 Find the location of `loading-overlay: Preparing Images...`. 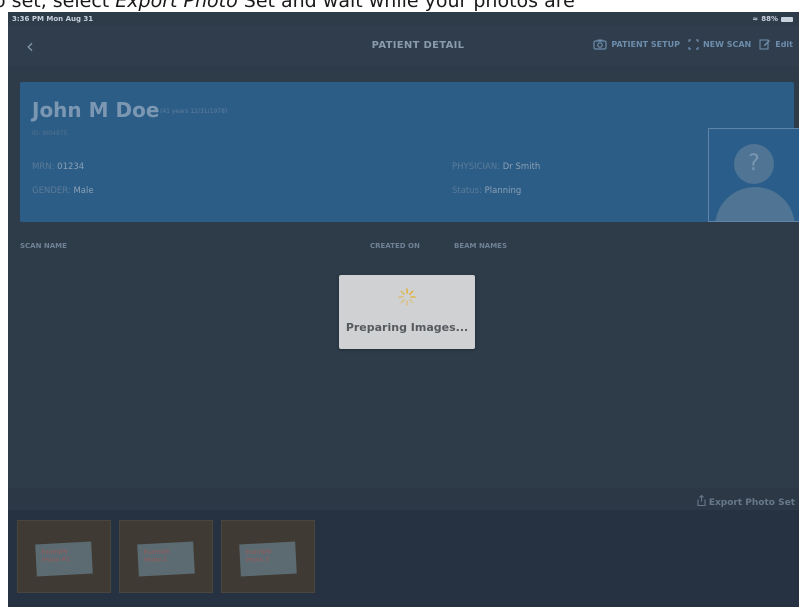

loading-overlay: Preparing Images... is located at coordinates (407, 312).